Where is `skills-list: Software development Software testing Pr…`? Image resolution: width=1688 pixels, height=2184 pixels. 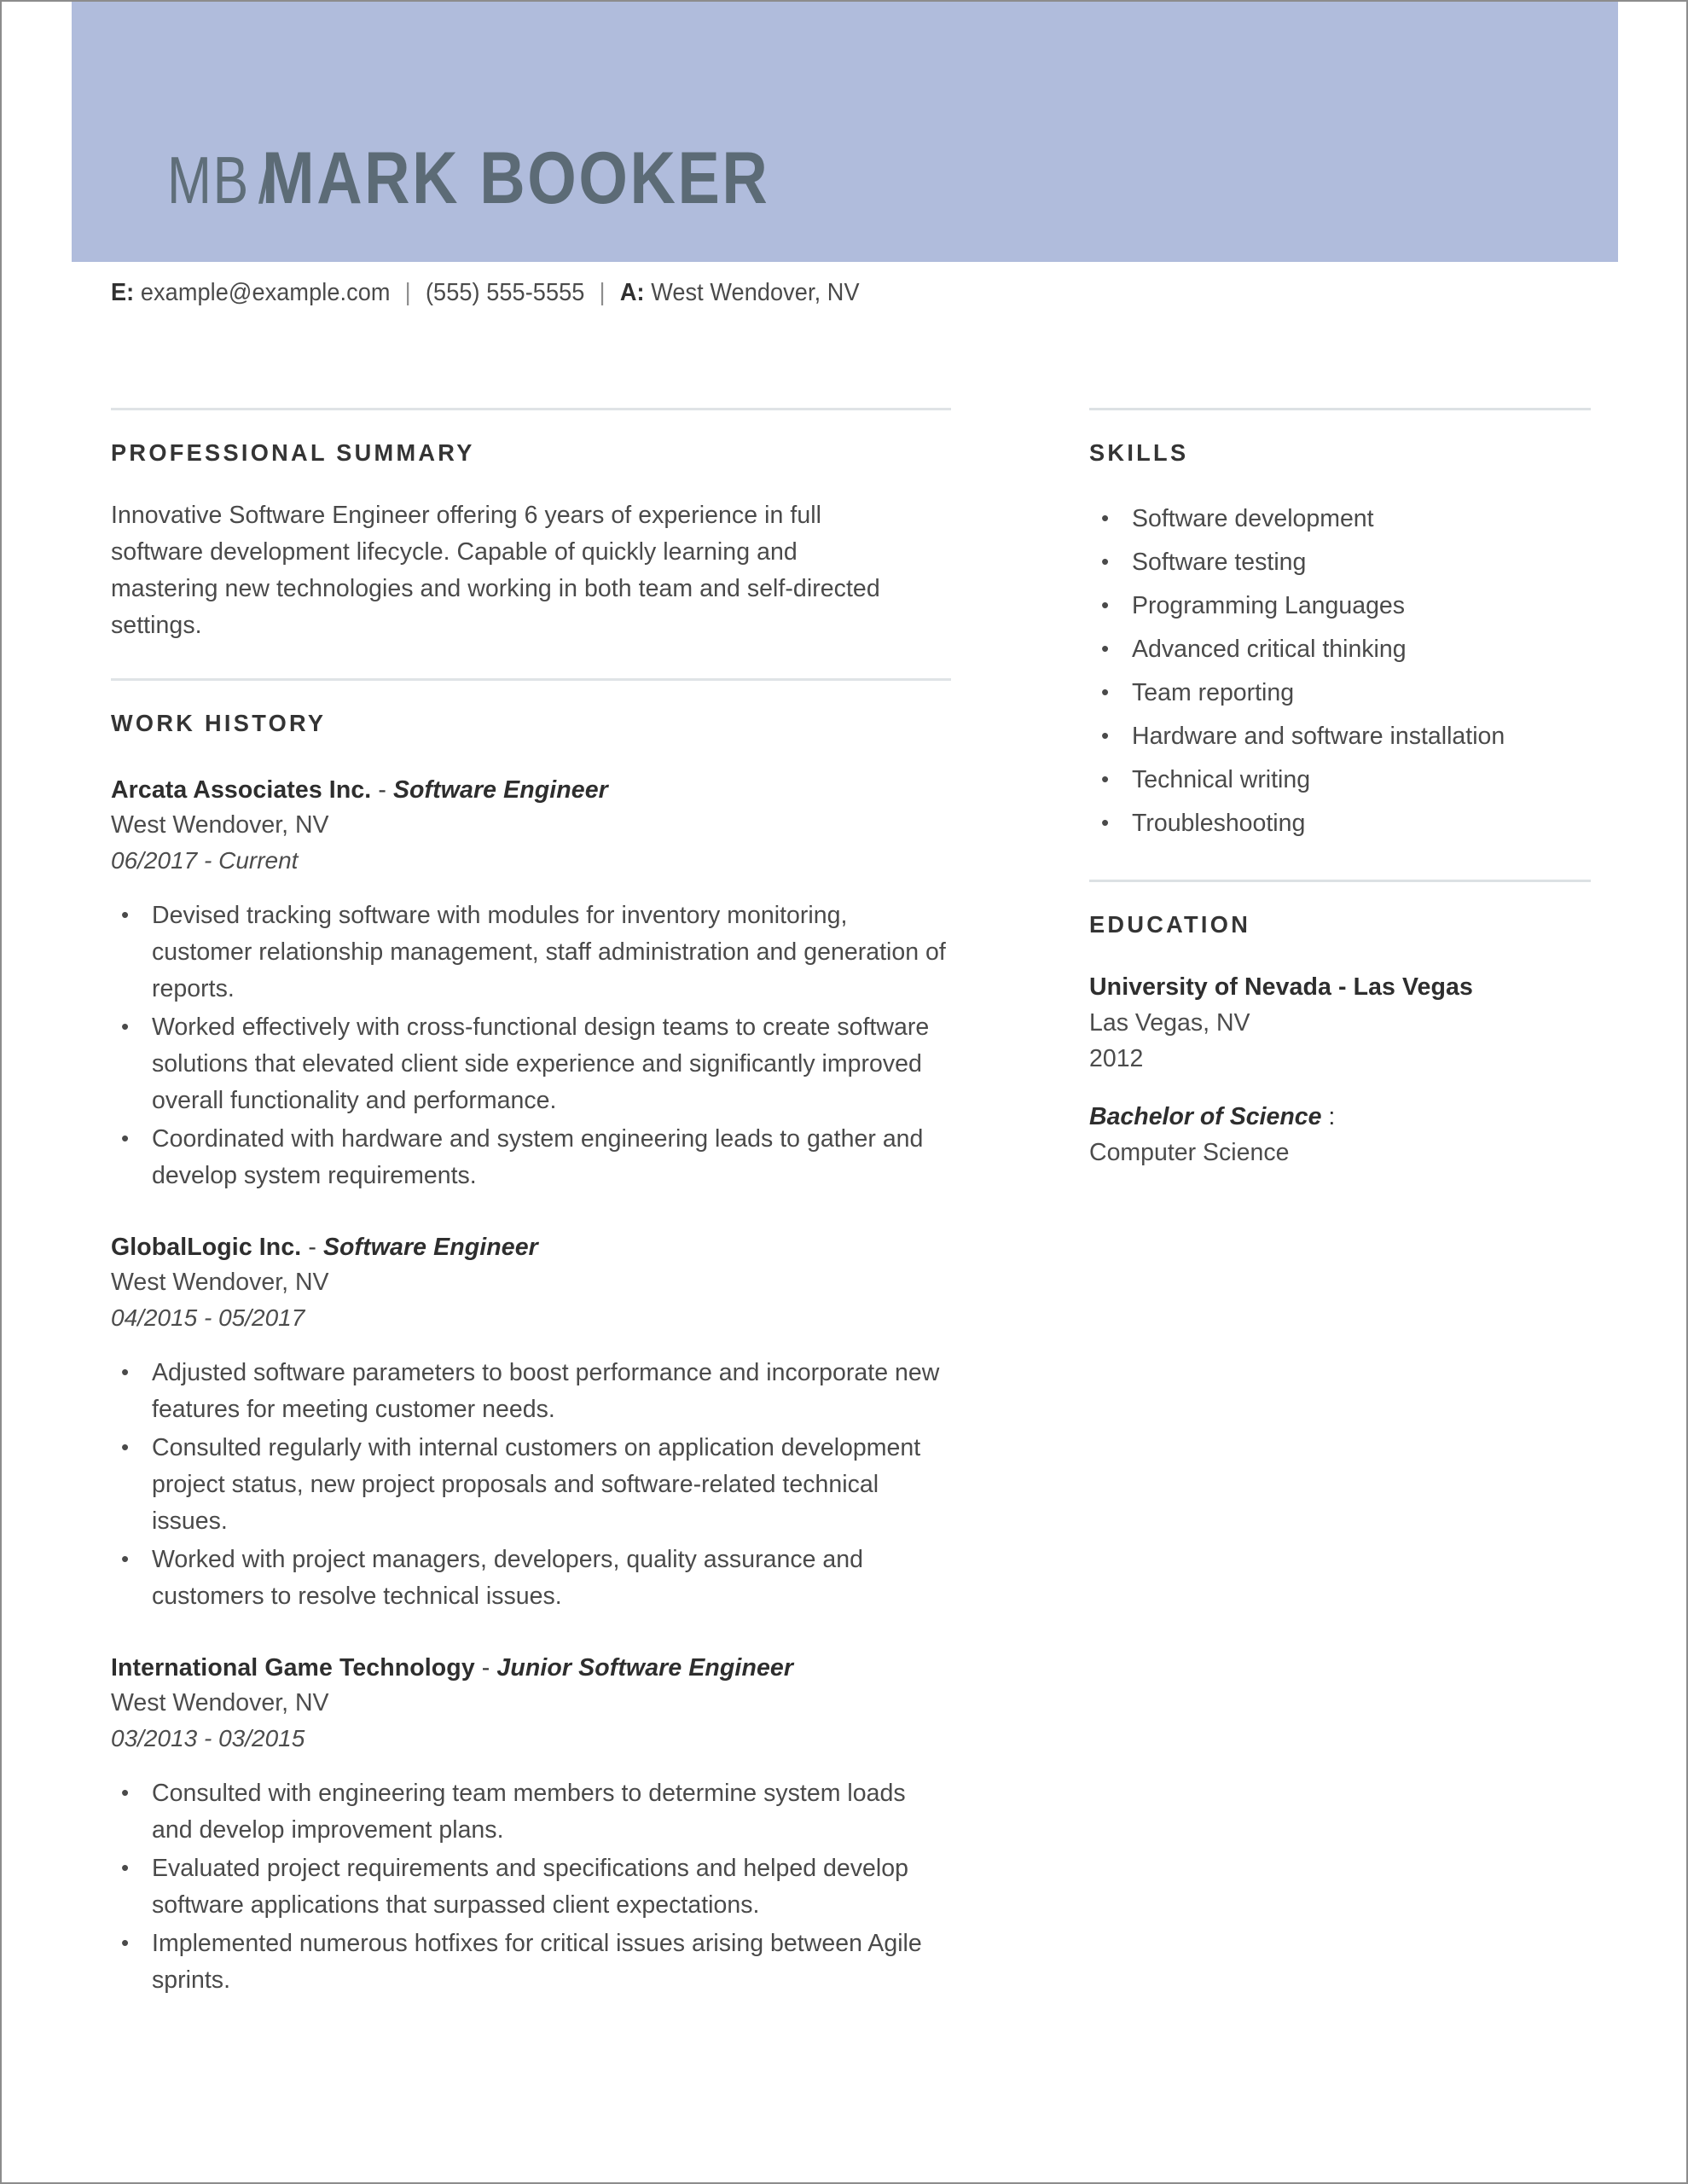 skills-list: Software development Software testing Pr… is located at coordinates (1340, 671).